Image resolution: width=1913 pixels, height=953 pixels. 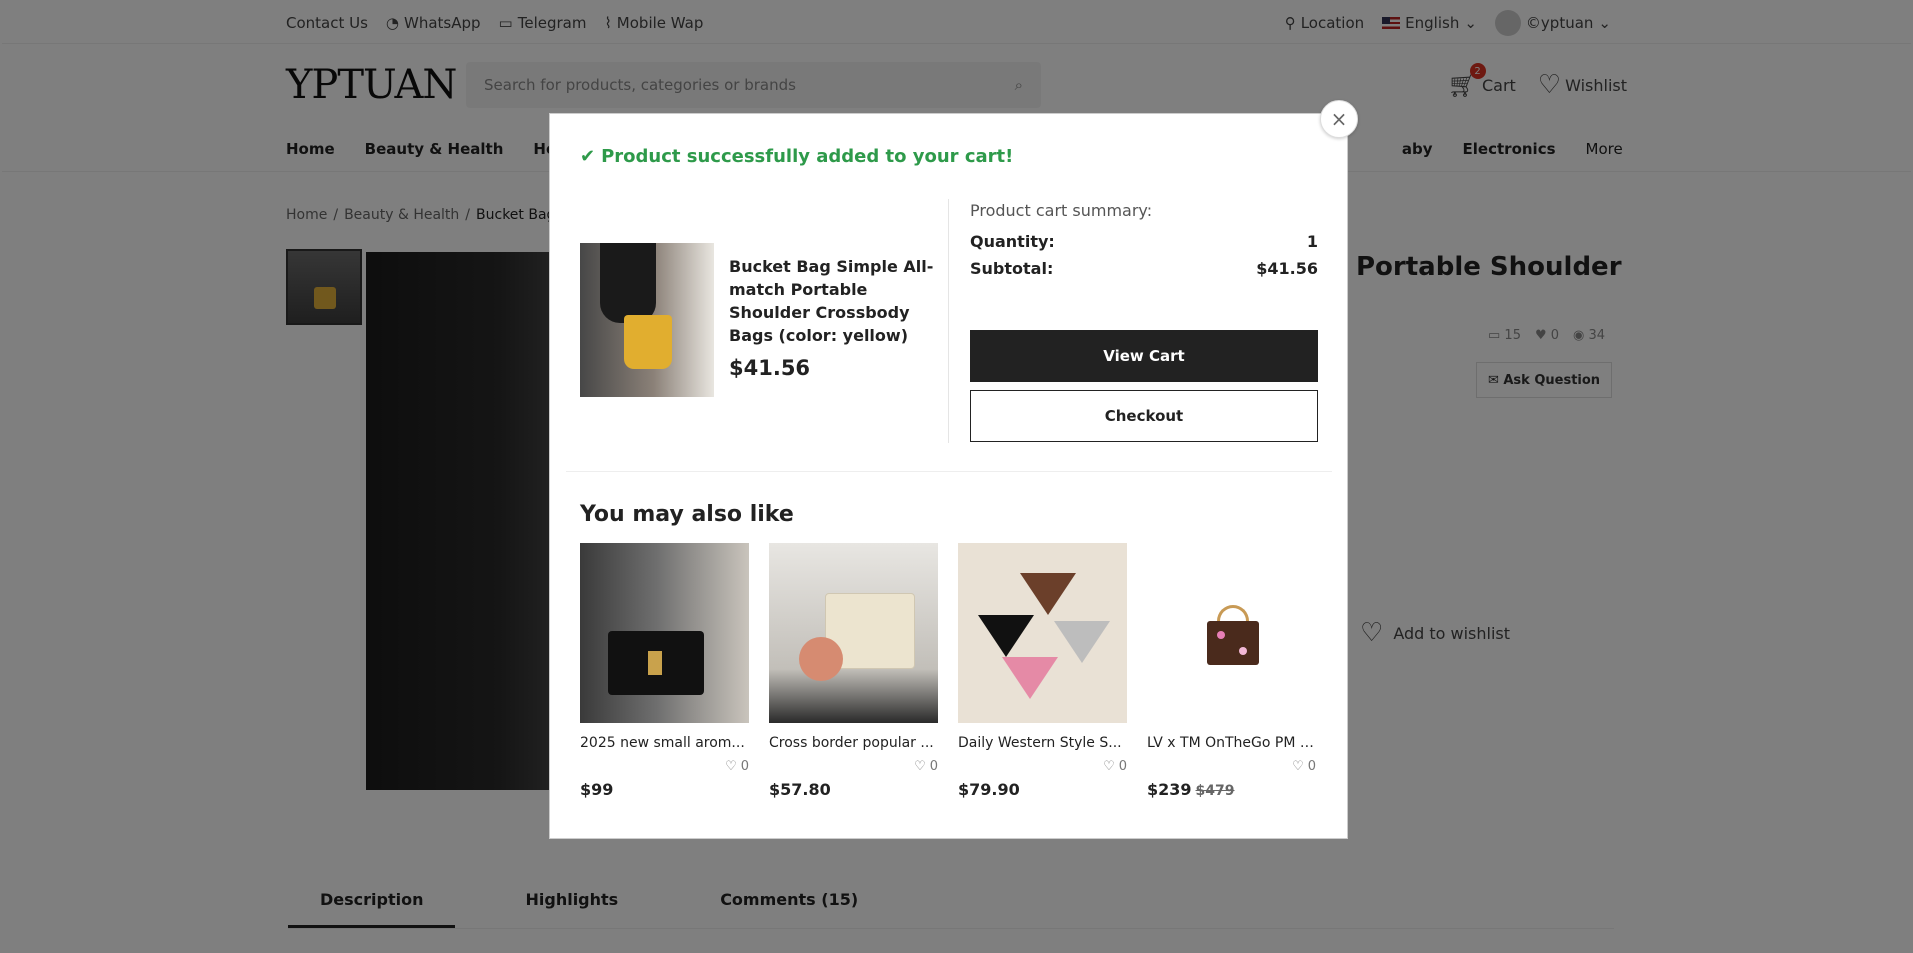 I want to click on price-current: $79.90, so click(x=989, y=789).